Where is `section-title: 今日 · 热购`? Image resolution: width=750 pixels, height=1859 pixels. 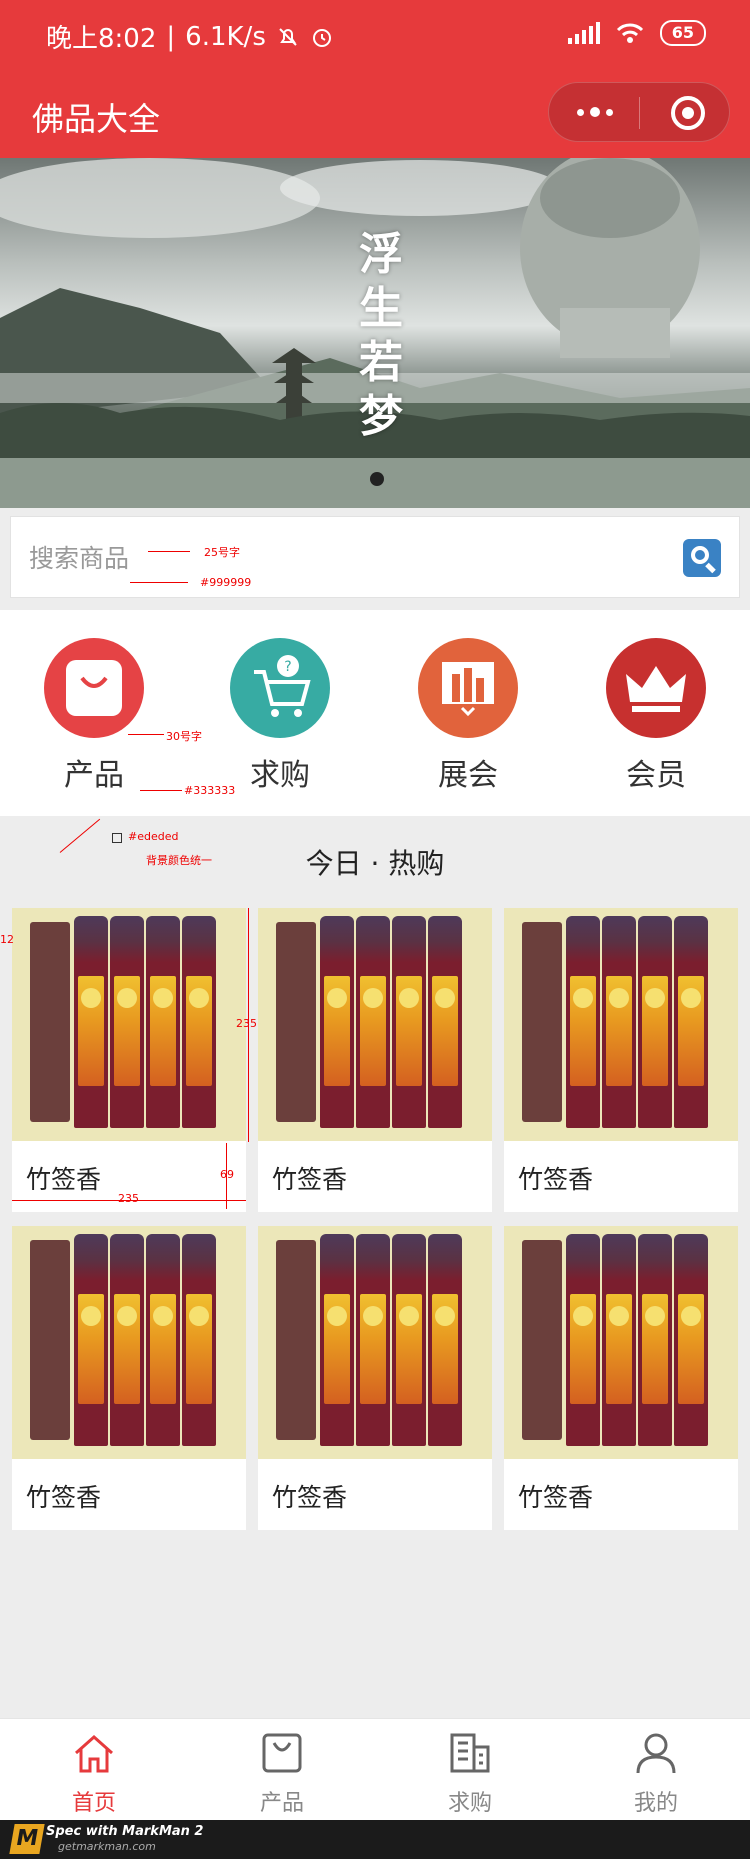 section-title: 今日 · 热购 is located at coordinates (375, 863).